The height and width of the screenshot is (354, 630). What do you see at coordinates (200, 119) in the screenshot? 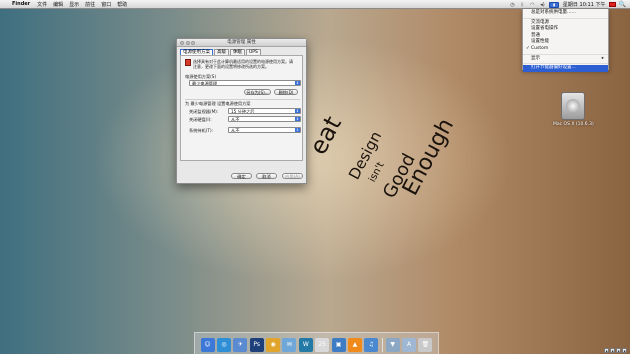
I see `harddisk-label: 关闭硬盘(I):` at bounding box center [200, 119].